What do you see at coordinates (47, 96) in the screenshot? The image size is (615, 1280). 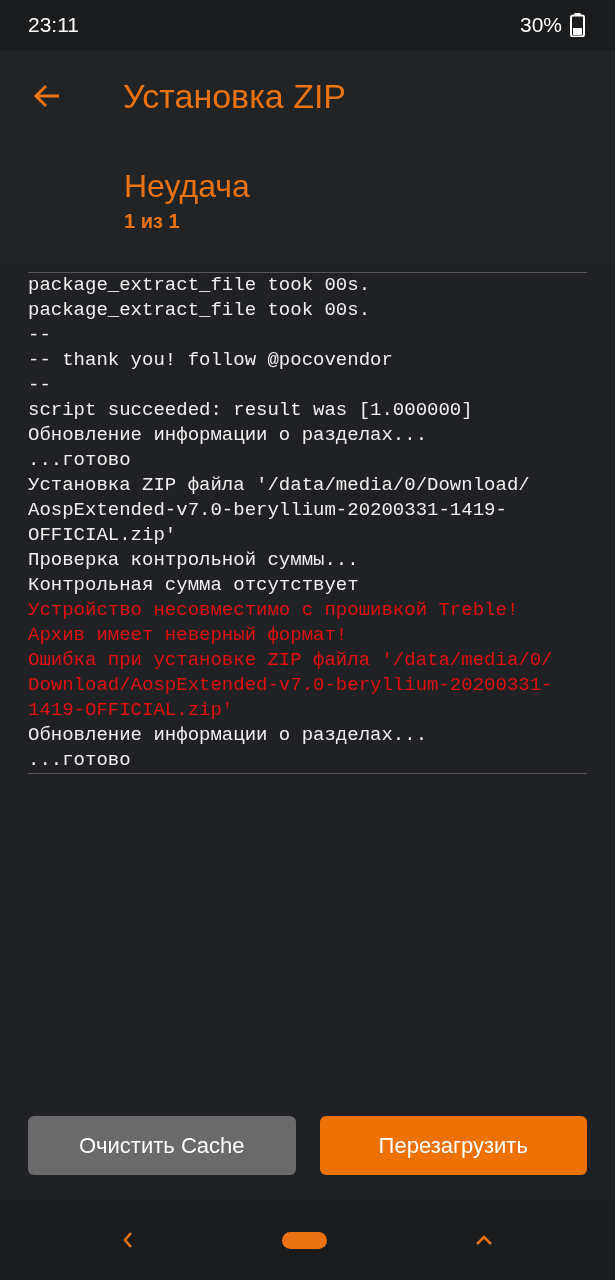 I see `back-arrow-icon` at bounding box center [47, 96].